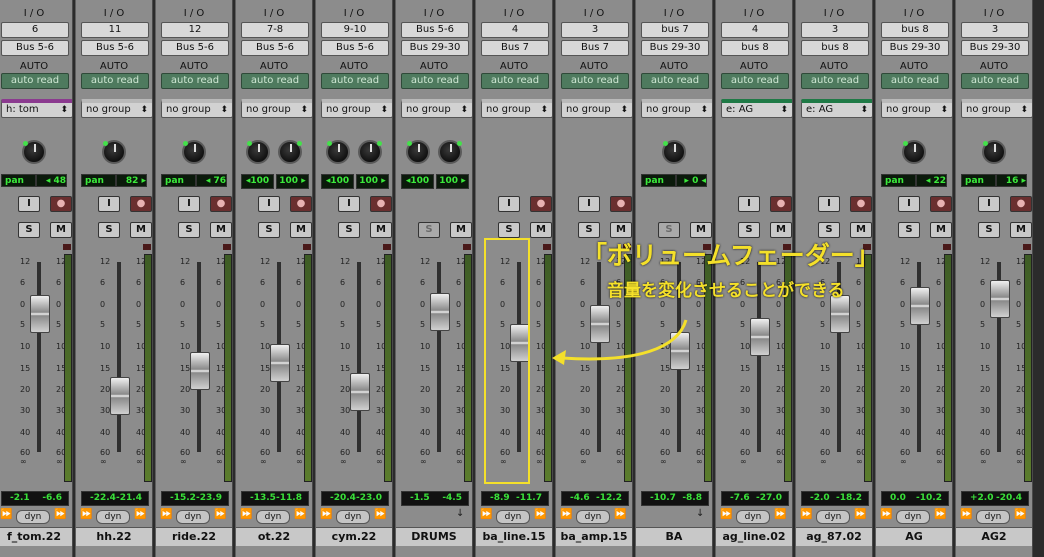 Image resolution: width=1044 pixels, height=557 pixels. Describe the element at coordinates (515, 498) in the screenshot. I see `volume-readout: -8.9 -11.7` at that location.